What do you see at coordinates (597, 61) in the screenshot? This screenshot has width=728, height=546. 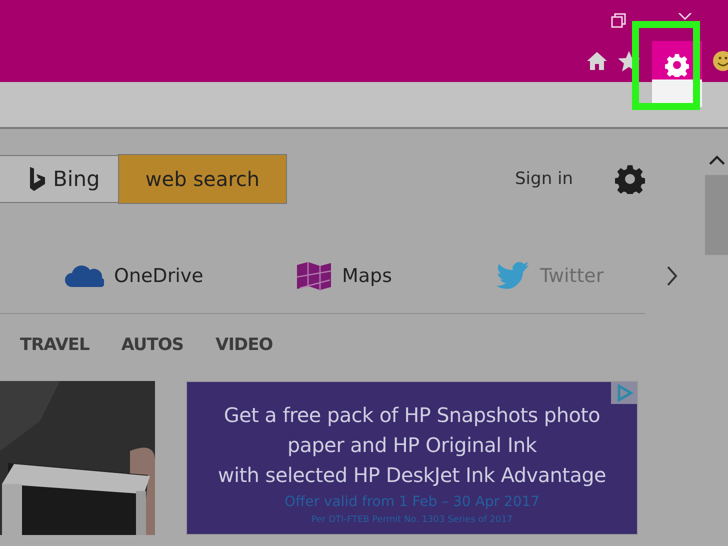 I see `home-icon` at bounding box center [597, 61].